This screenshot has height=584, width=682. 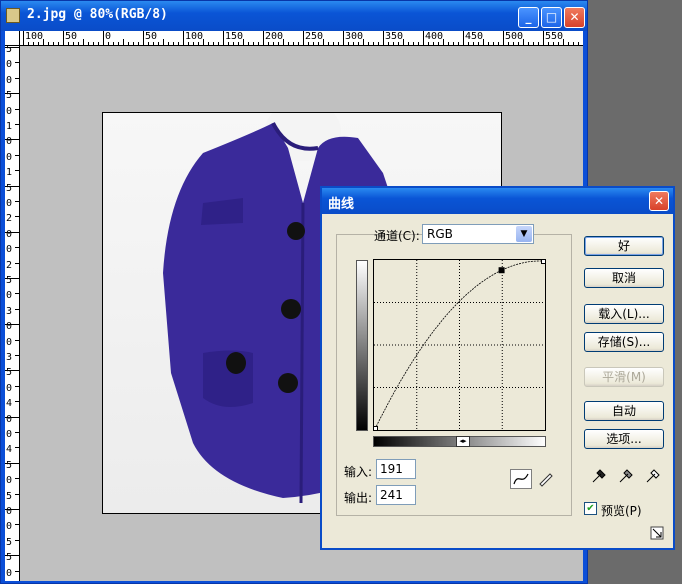 I want to click on output-field: 241, so click(x=396, y=495).